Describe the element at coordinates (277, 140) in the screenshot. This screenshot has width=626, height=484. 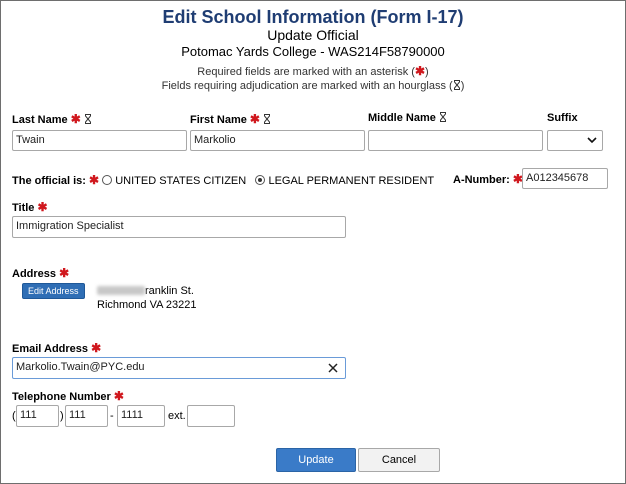
I see `first-name-input: Markolio` at that location.